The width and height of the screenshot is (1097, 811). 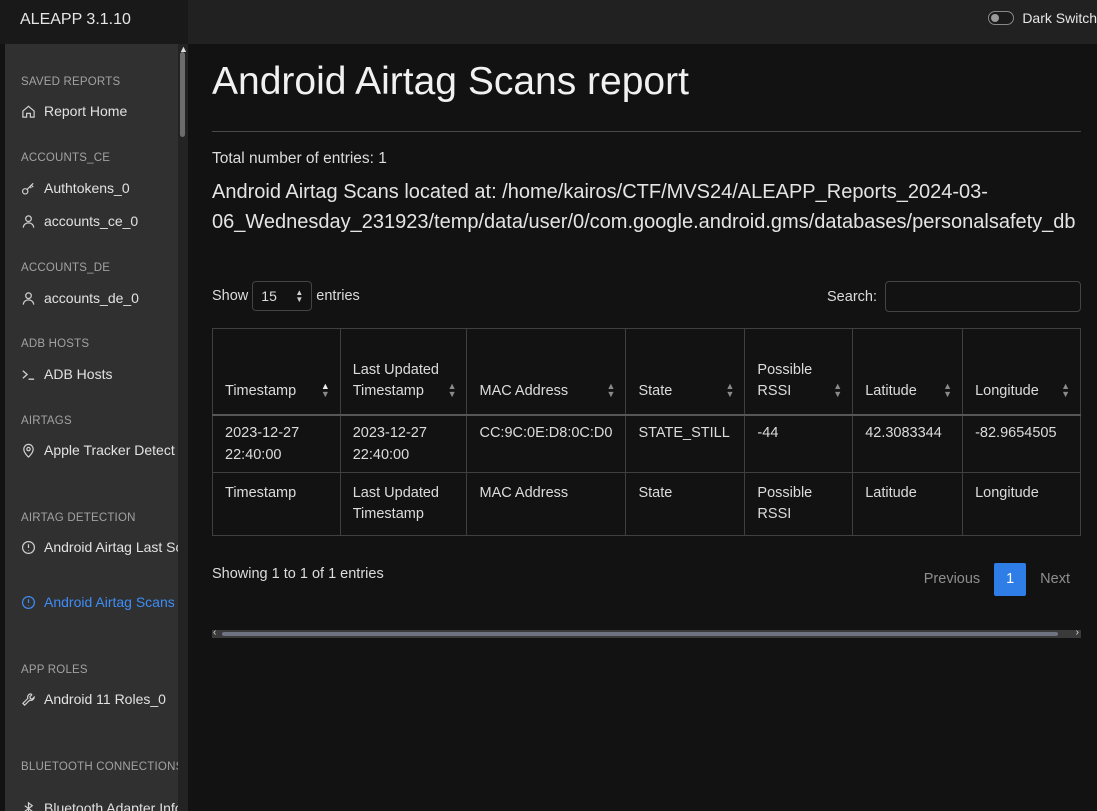 I want to click on dark-switch: Dark Switch, so click(x=1042, y=18).